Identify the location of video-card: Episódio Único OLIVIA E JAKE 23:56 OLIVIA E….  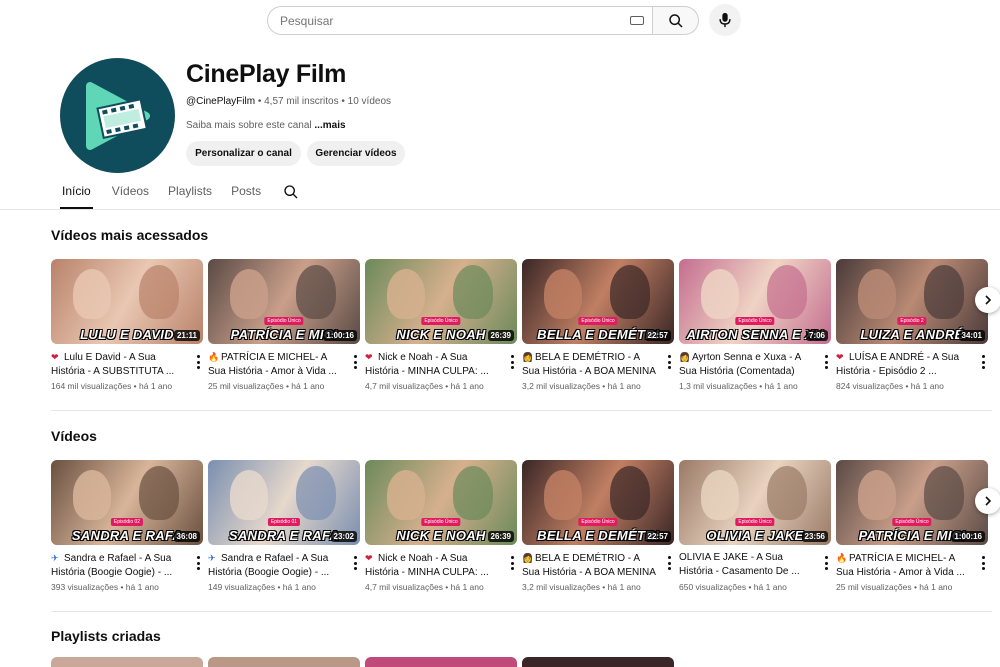
(755, 526).